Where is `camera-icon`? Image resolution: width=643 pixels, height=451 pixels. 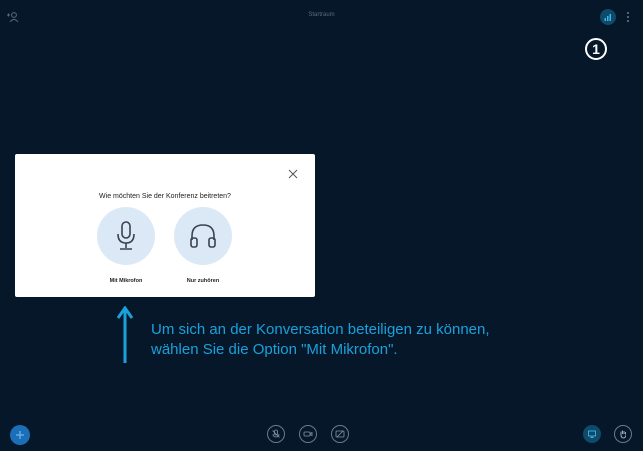
camera-icon is located at coordinates (308, 434).